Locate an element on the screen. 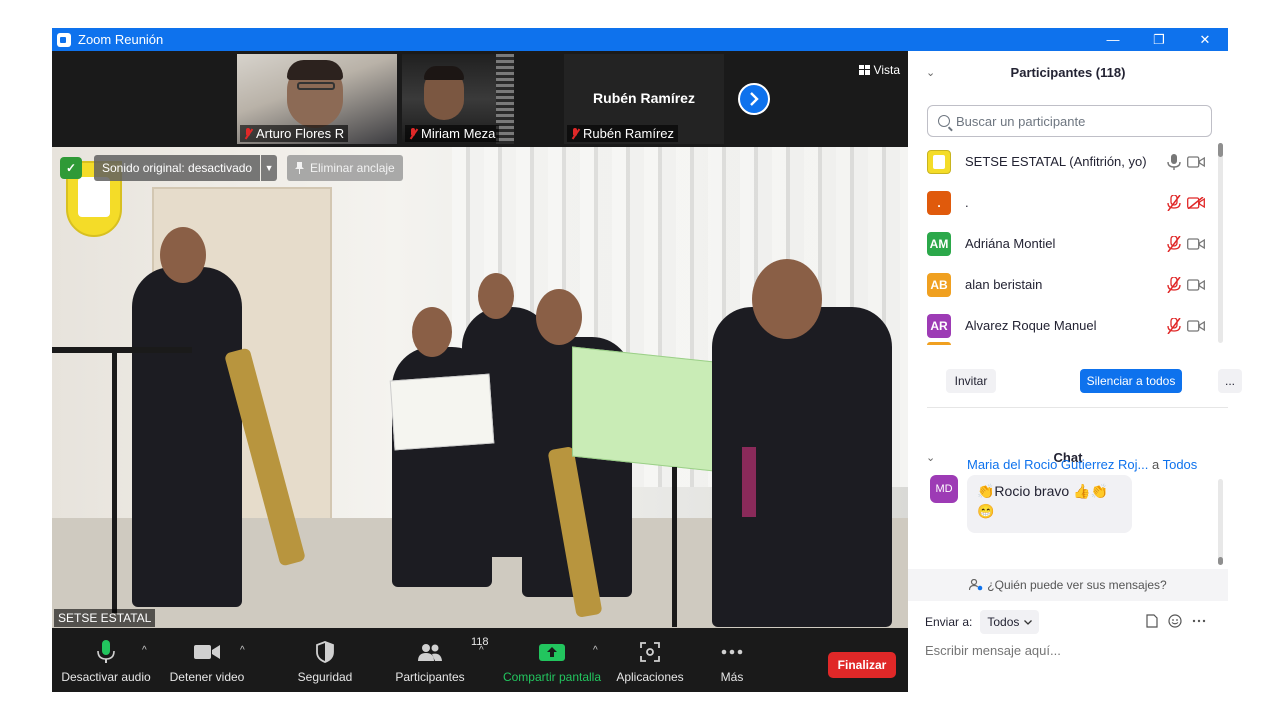  chevron-right-icon is located at coordinates (754, 99).